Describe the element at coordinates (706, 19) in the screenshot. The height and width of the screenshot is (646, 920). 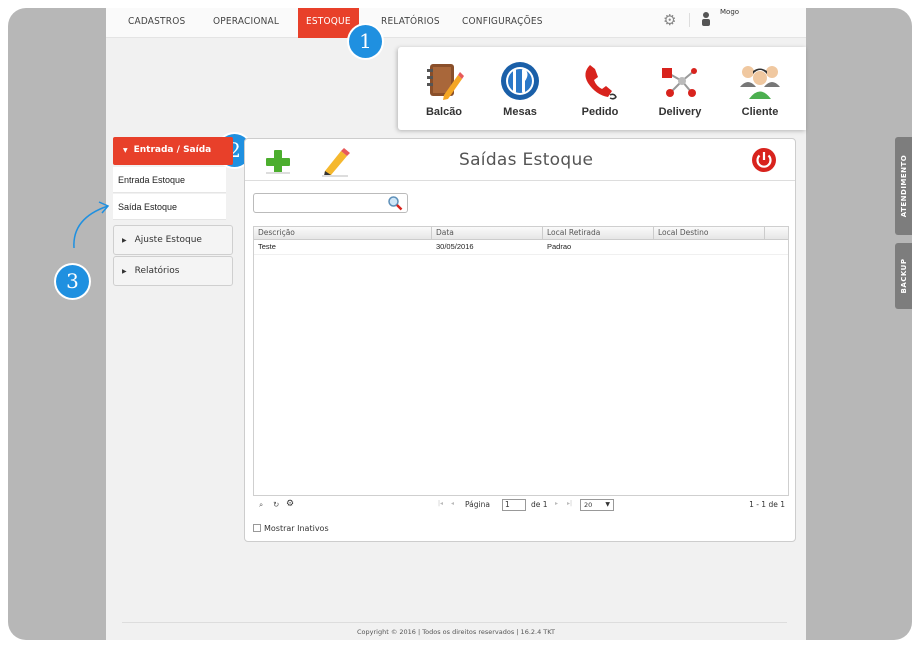
I see `user-icon` at that location.